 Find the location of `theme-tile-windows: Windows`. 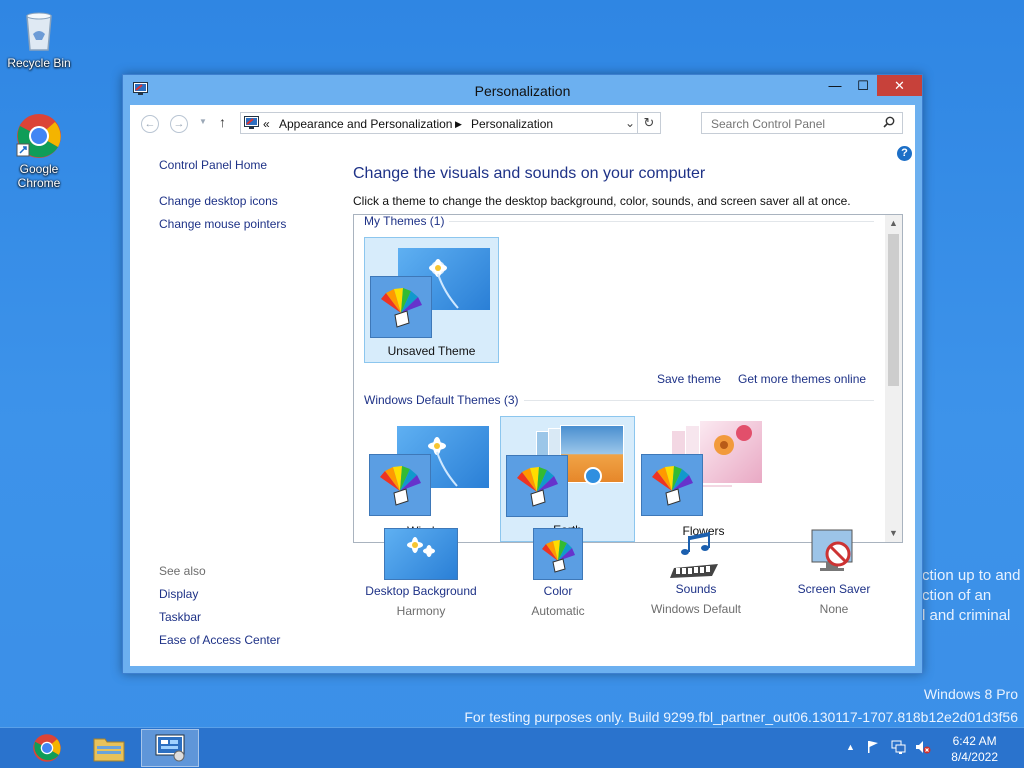

theme-tile-windows: Windows is located at coordinates (431, 479).